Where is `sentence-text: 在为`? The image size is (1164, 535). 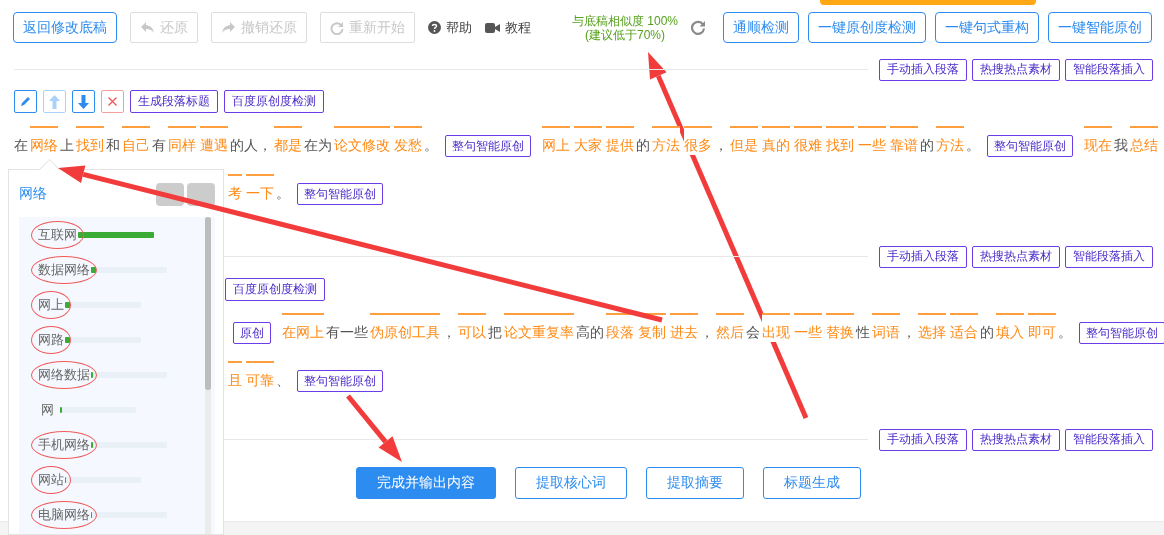
sentence-text: 在为 is located at coordinates (318, 146).